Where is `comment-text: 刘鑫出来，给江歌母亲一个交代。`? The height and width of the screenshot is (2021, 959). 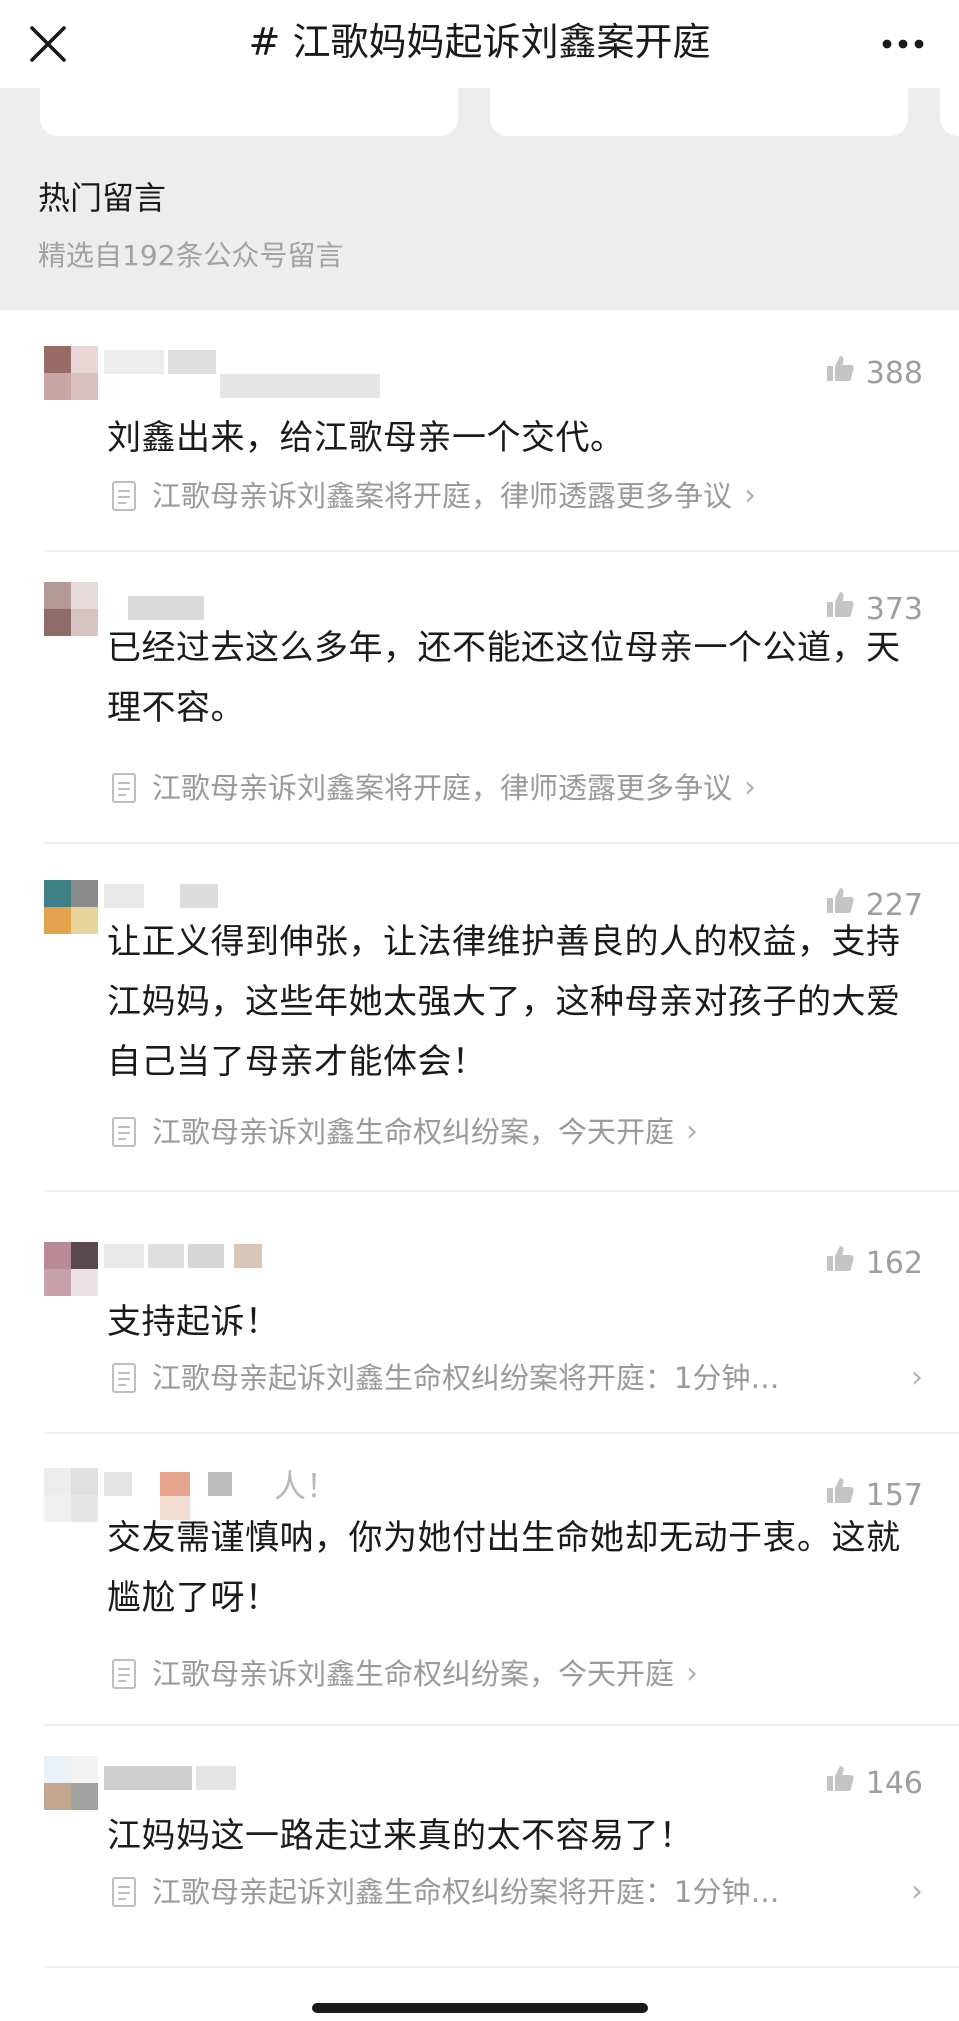
comment-text: 刘鑫出来，给江歌母亲一个交代。 is located at coordinates (366, 438).